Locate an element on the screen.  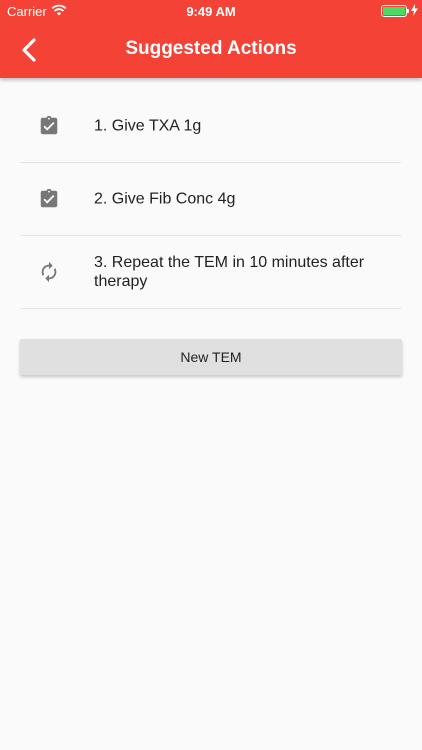
battery-tip is located at coordinates (408, 11).